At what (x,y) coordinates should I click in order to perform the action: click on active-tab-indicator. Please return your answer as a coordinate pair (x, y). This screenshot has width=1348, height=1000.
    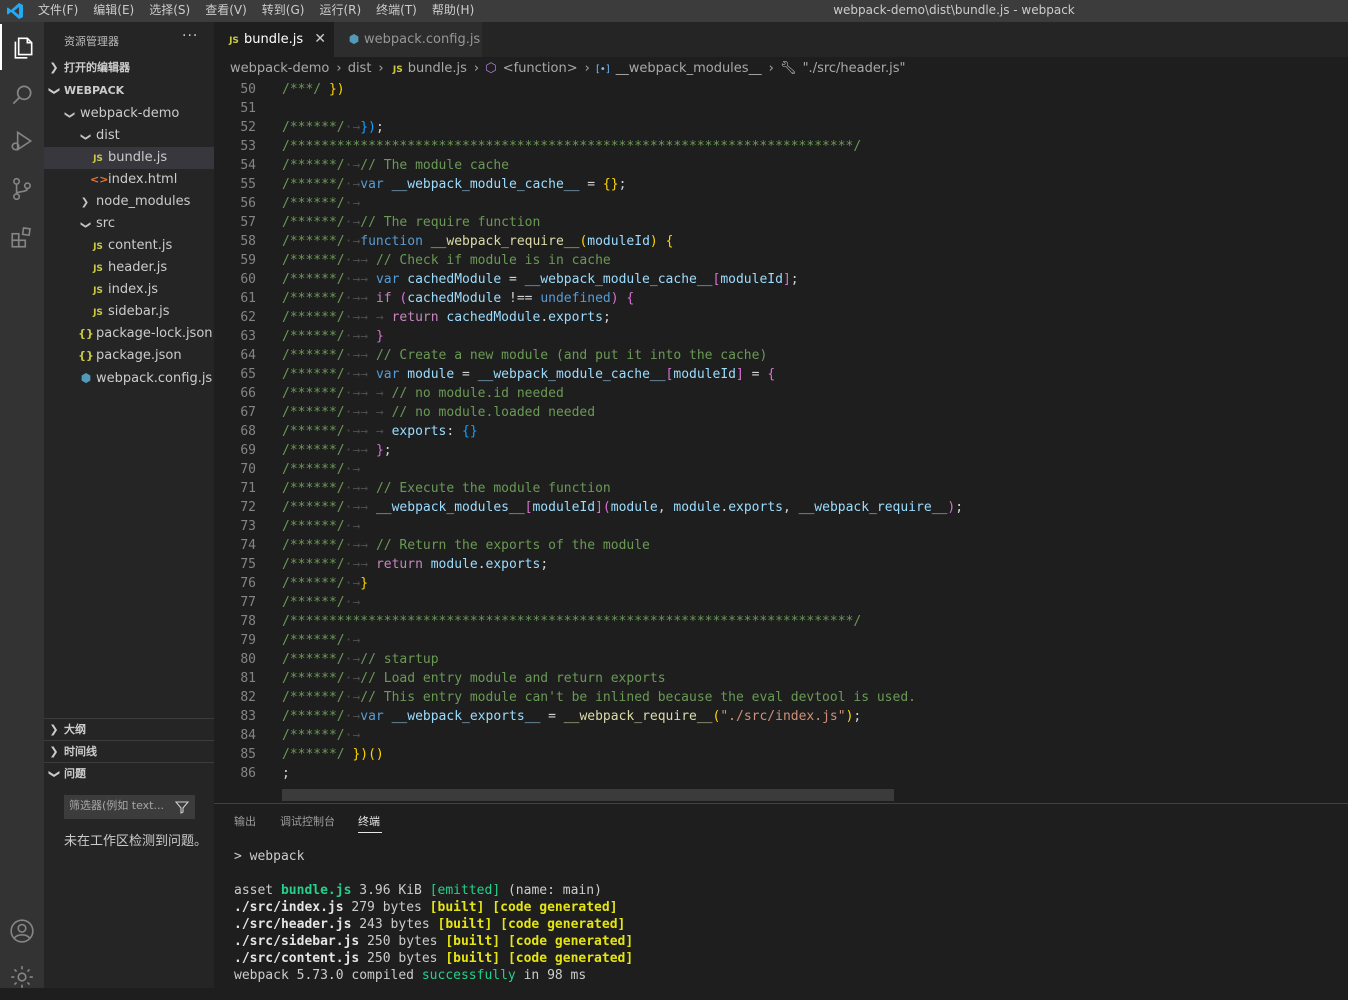
    Looking at the image, I should click on (370, 832).